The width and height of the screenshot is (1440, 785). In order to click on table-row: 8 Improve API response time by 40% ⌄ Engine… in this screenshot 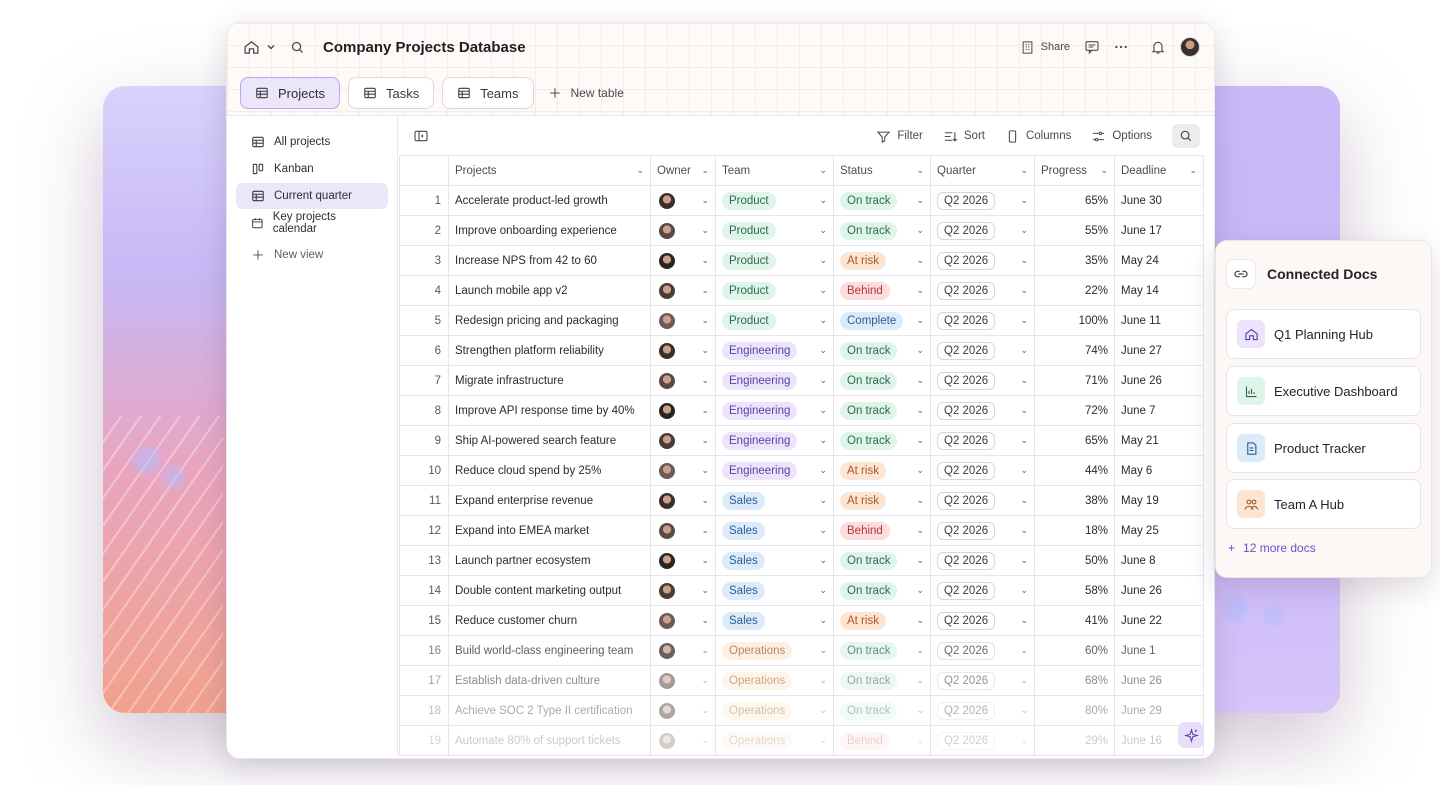, I will do `click(801, 410)`.